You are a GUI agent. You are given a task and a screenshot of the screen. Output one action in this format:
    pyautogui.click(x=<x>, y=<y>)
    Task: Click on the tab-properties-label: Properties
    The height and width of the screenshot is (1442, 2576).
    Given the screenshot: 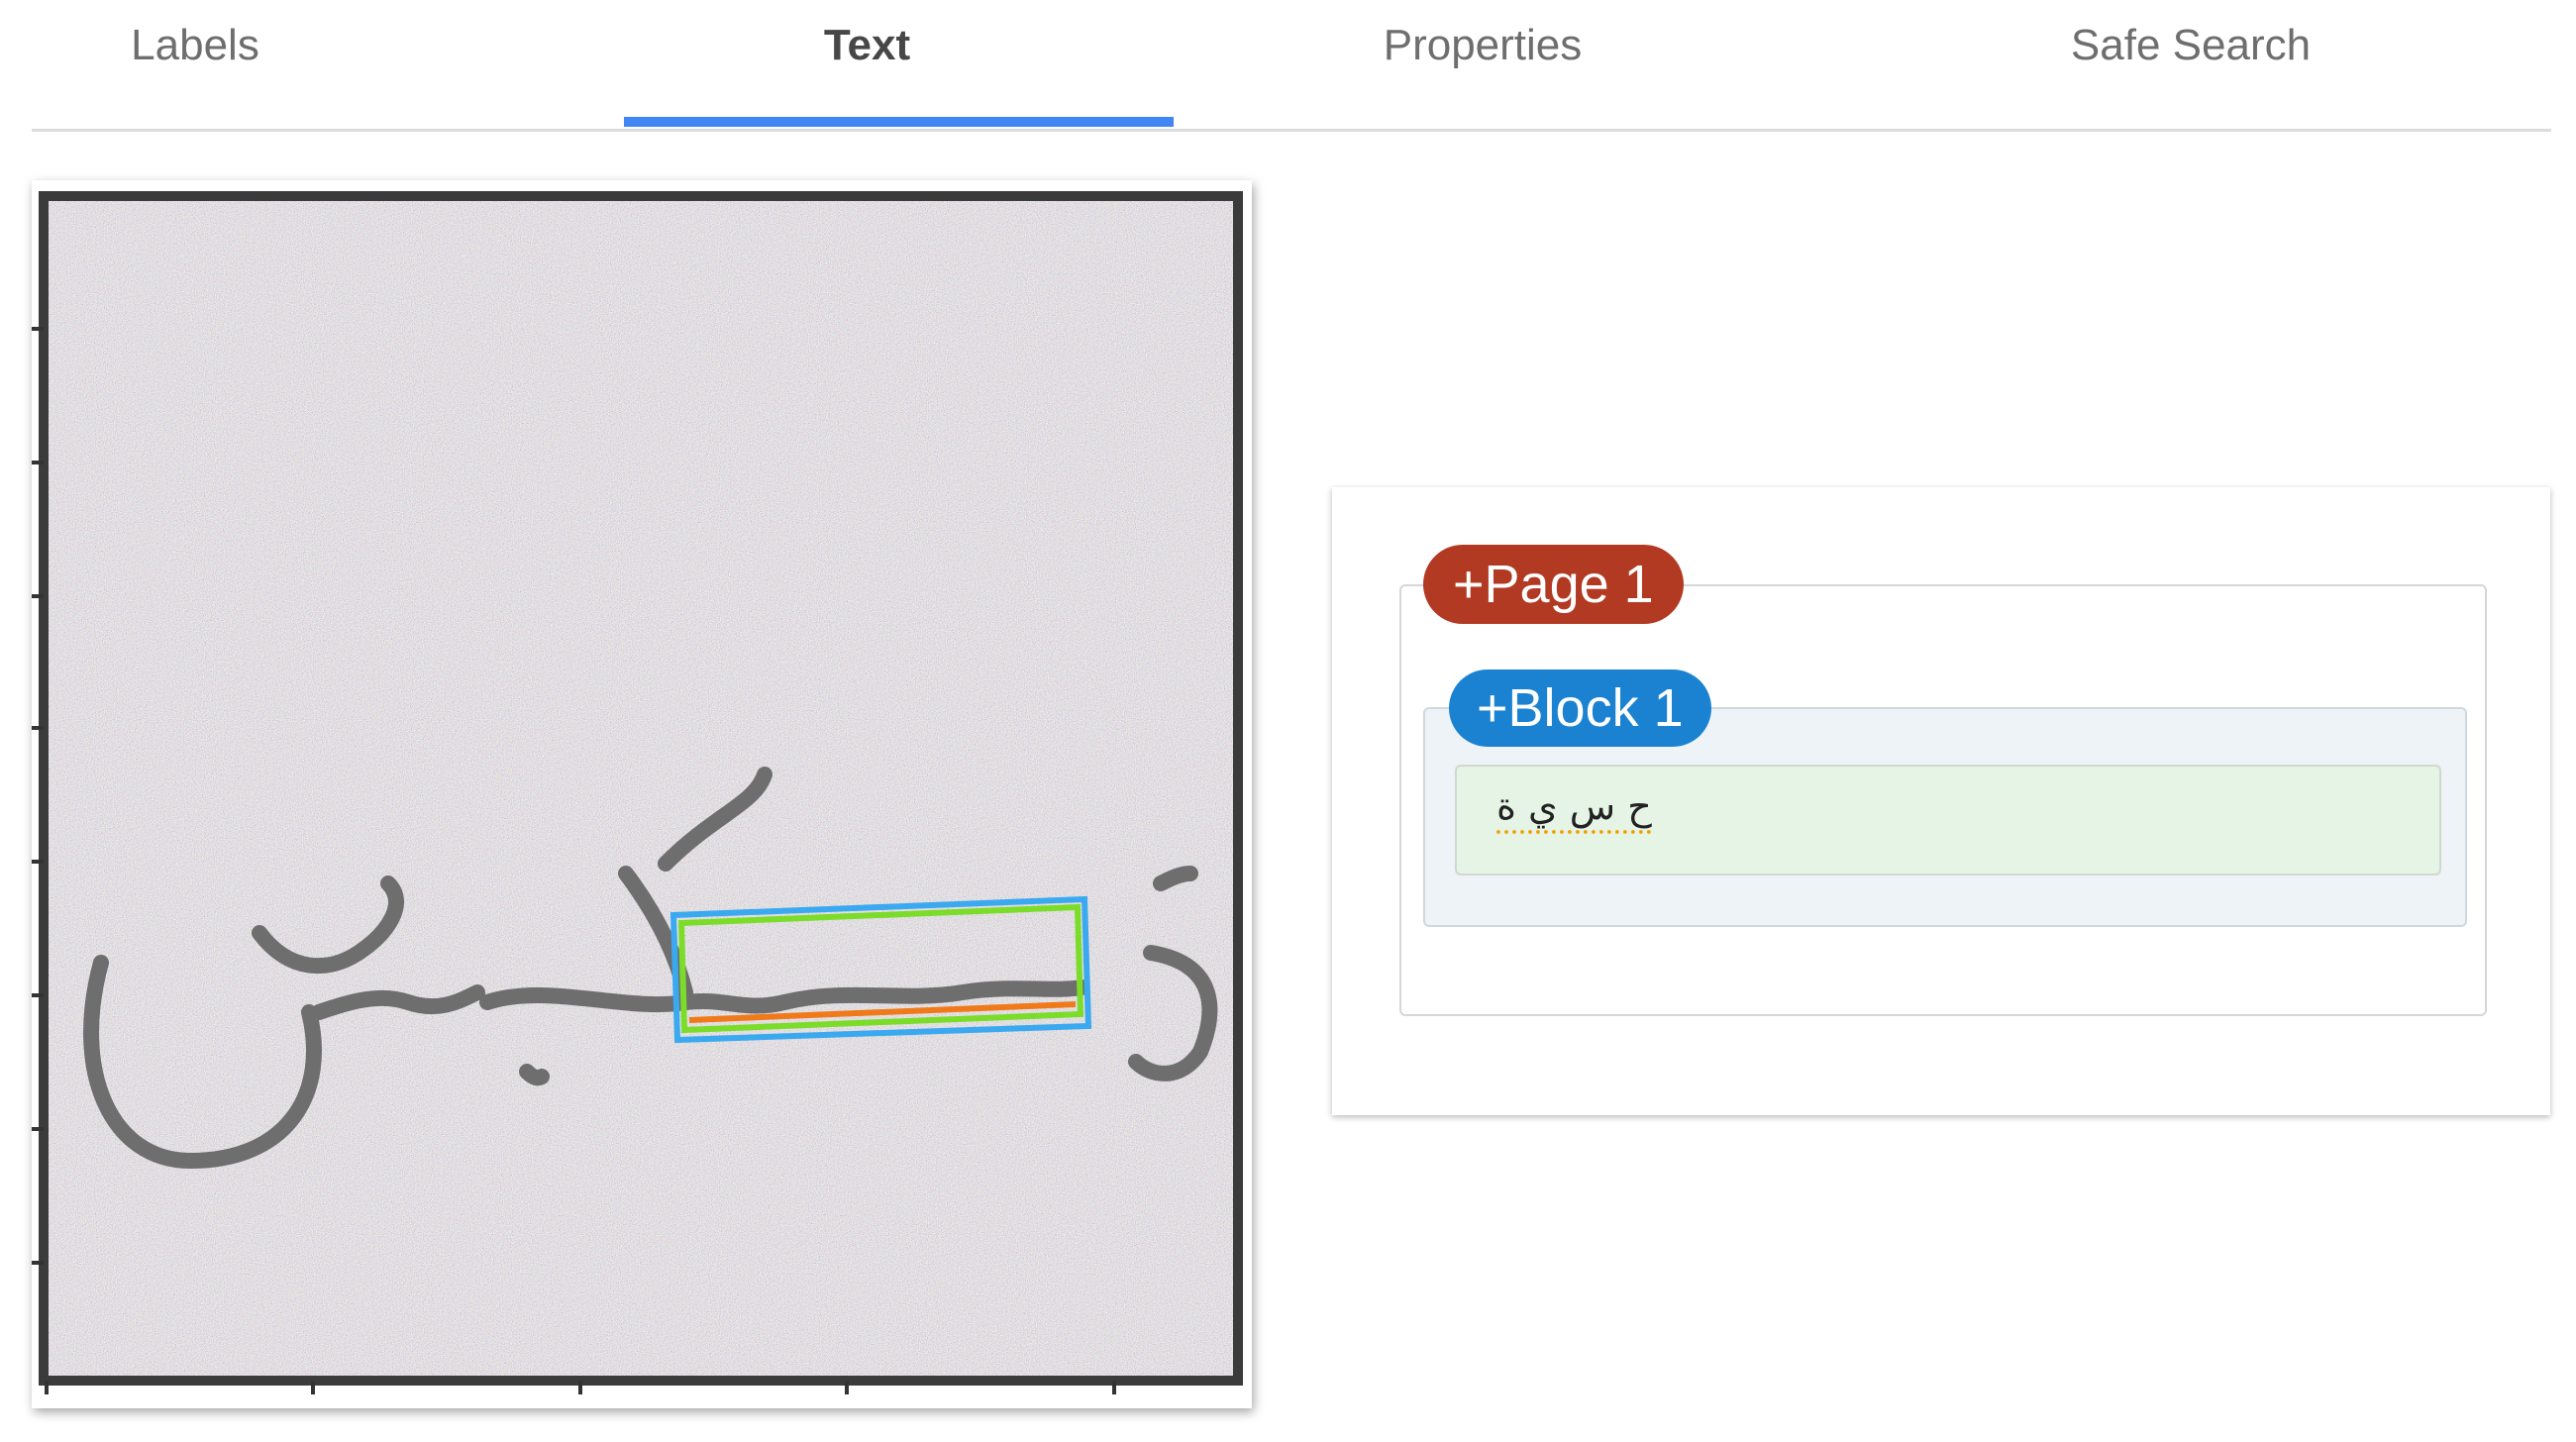 What is the action you would take?
    pyautogui.click(x=1483, y=44)
    